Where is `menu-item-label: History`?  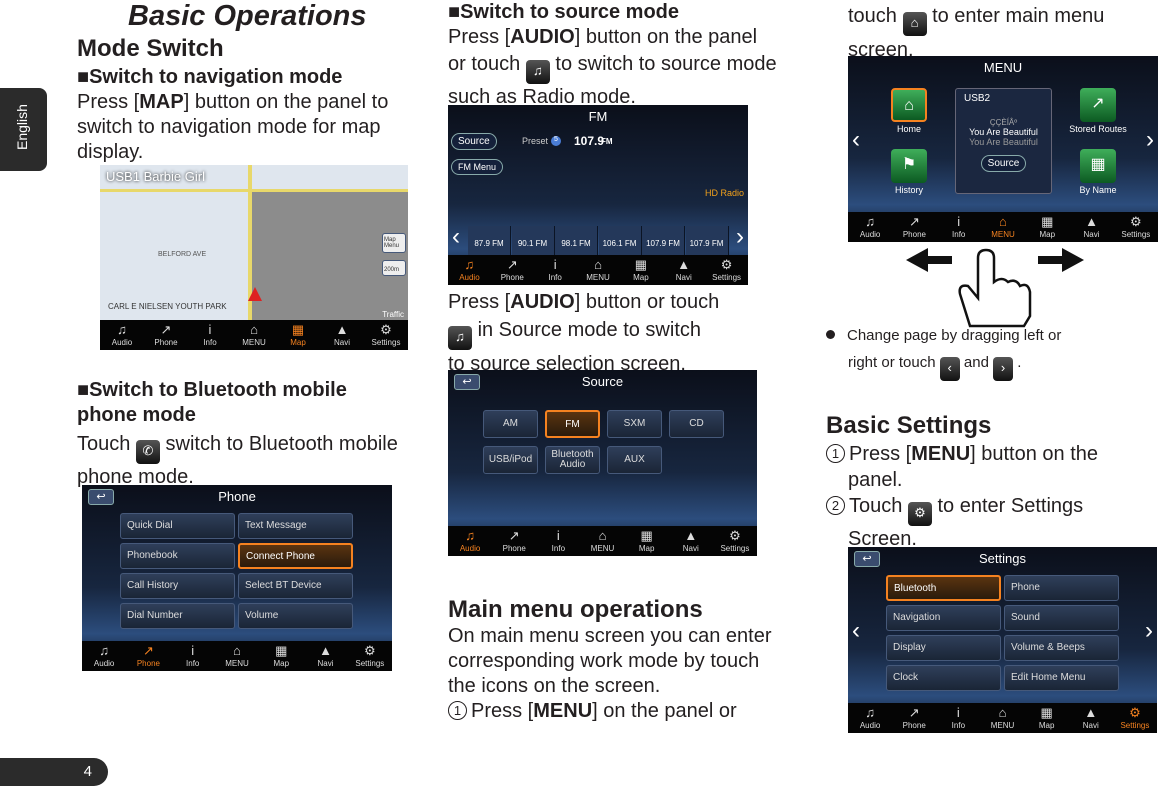
menu-item-label: History is located at coordinates (908, 190).